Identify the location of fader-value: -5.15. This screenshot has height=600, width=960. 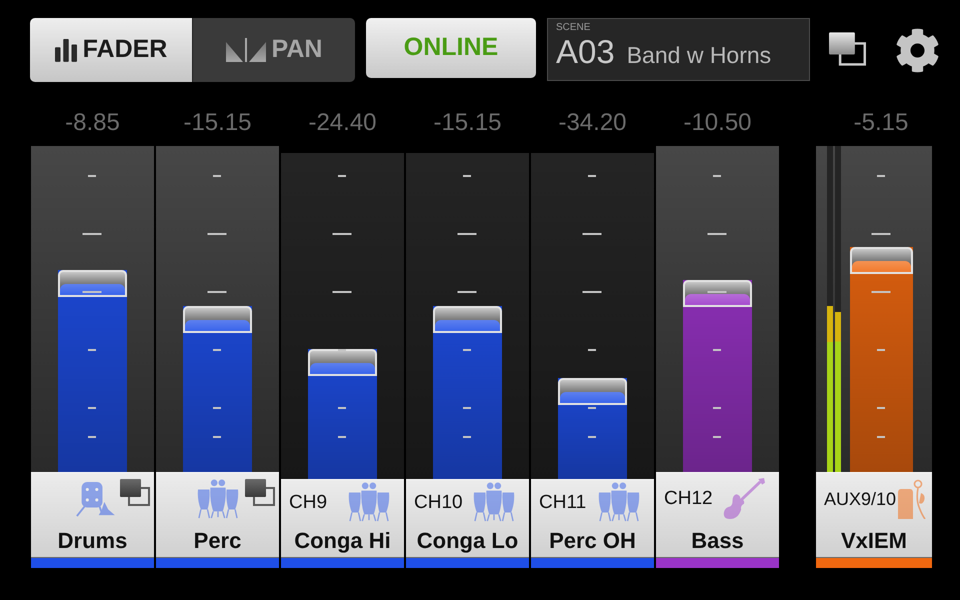
(881, 123).